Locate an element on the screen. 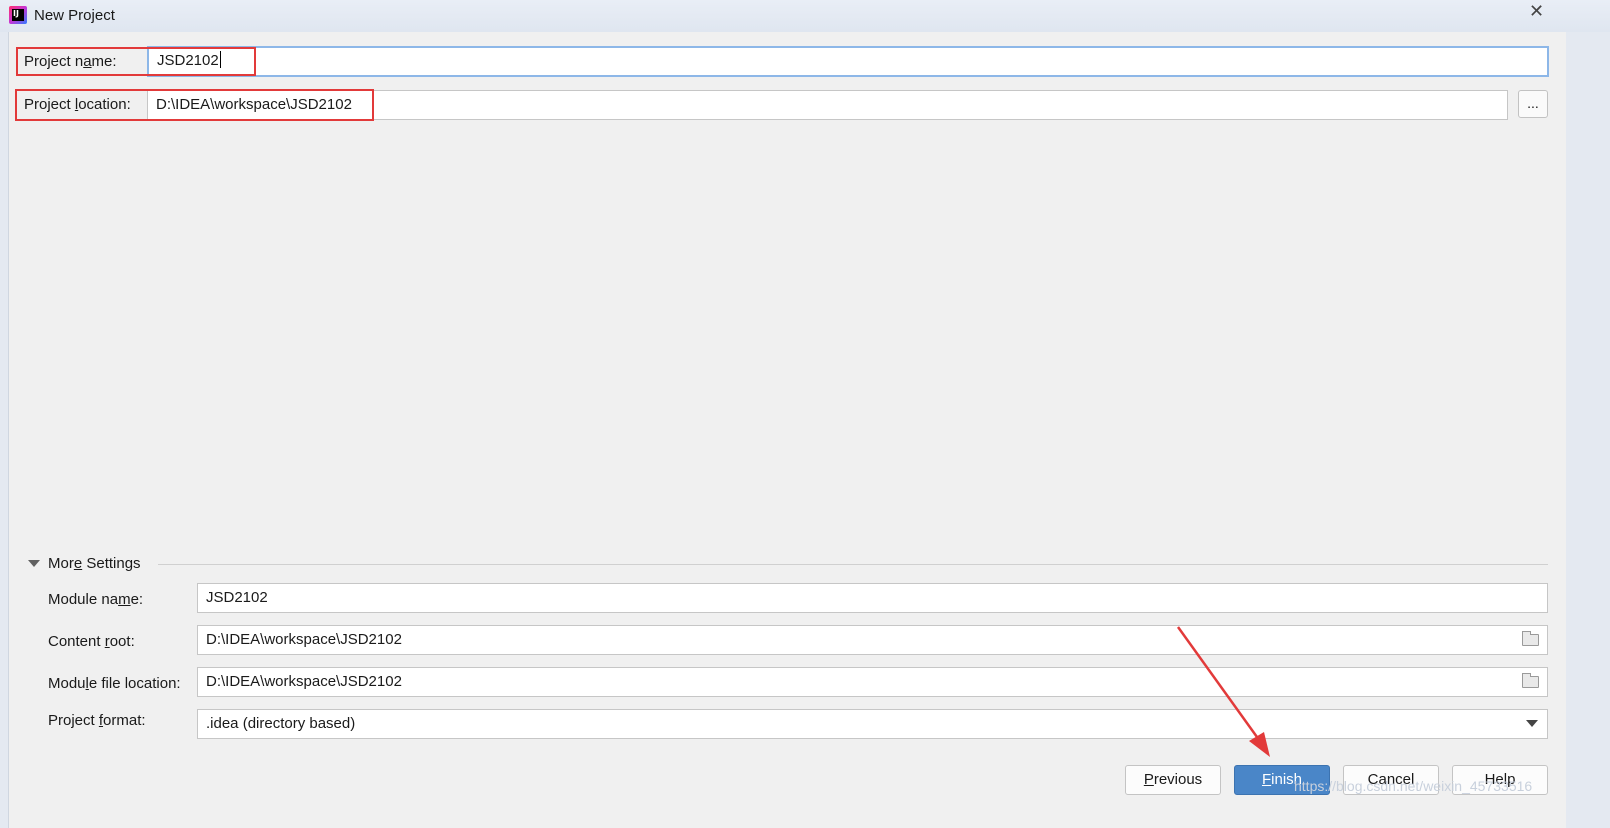 The image size is (1610, 828). label-text: Mor is located at coordinates (61, 563).